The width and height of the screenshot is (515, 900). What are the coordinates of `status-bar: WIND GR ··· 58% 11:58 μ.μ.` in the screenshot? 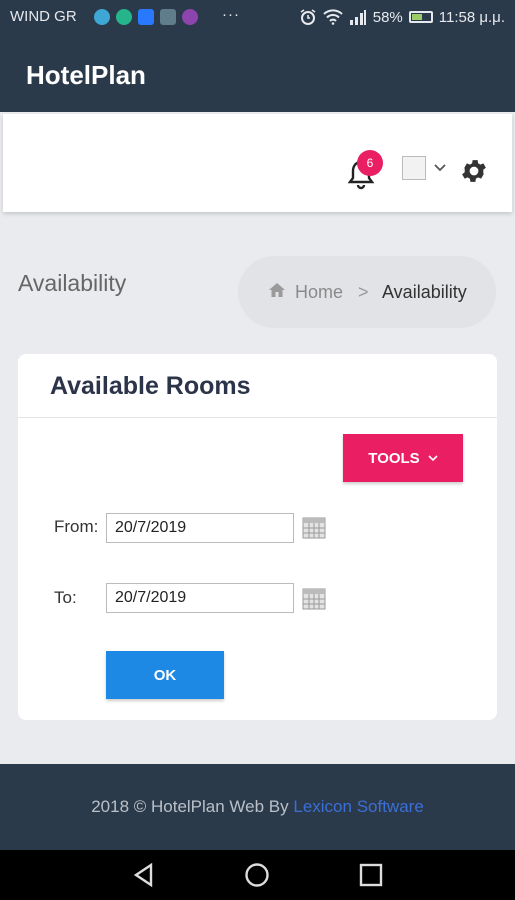 It's located at (257, 17).